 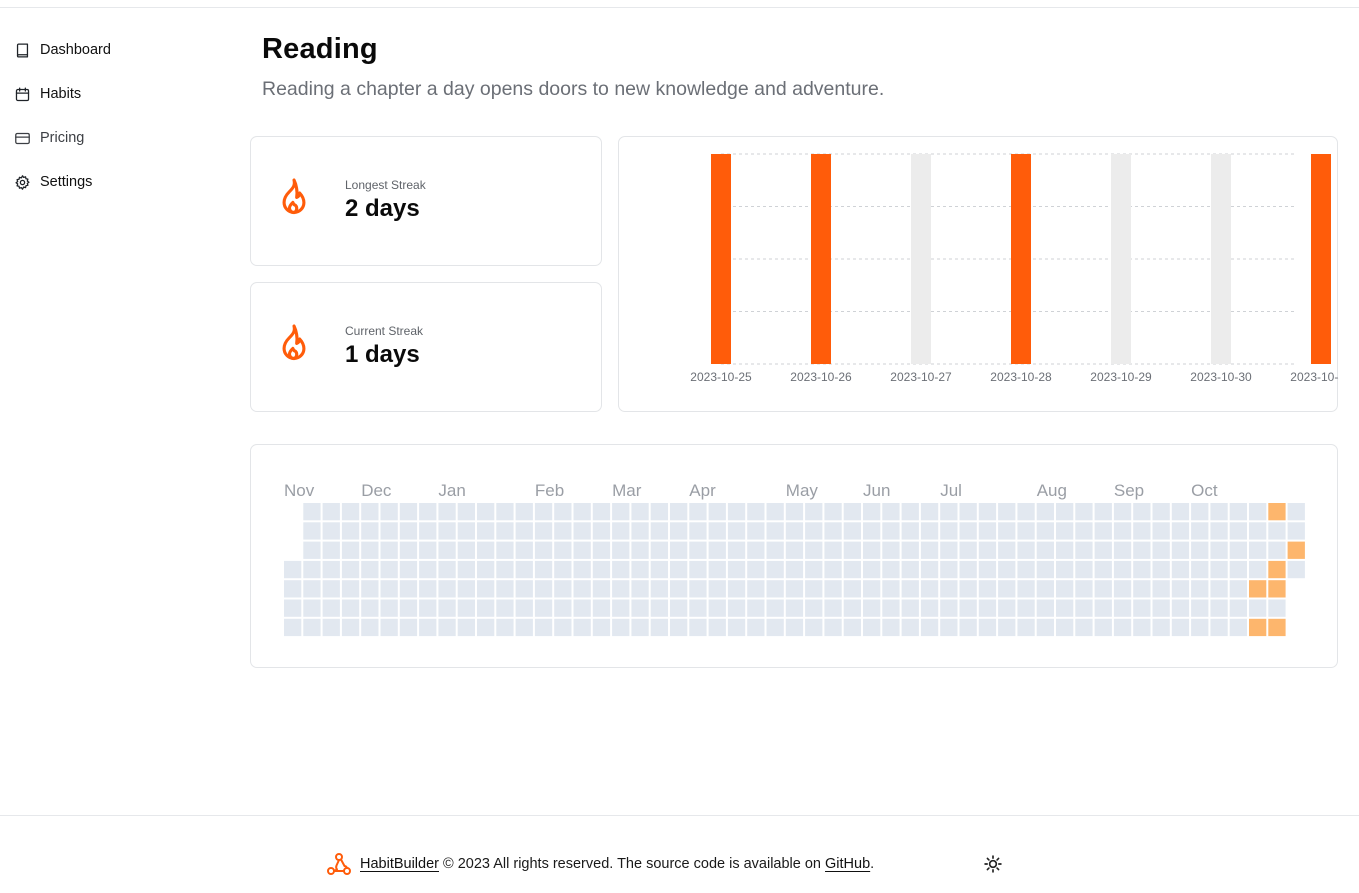 What do you see at coordinates (993, 864) in the screenshot?
I see `sun-icon` at bounding box center [993, 864].